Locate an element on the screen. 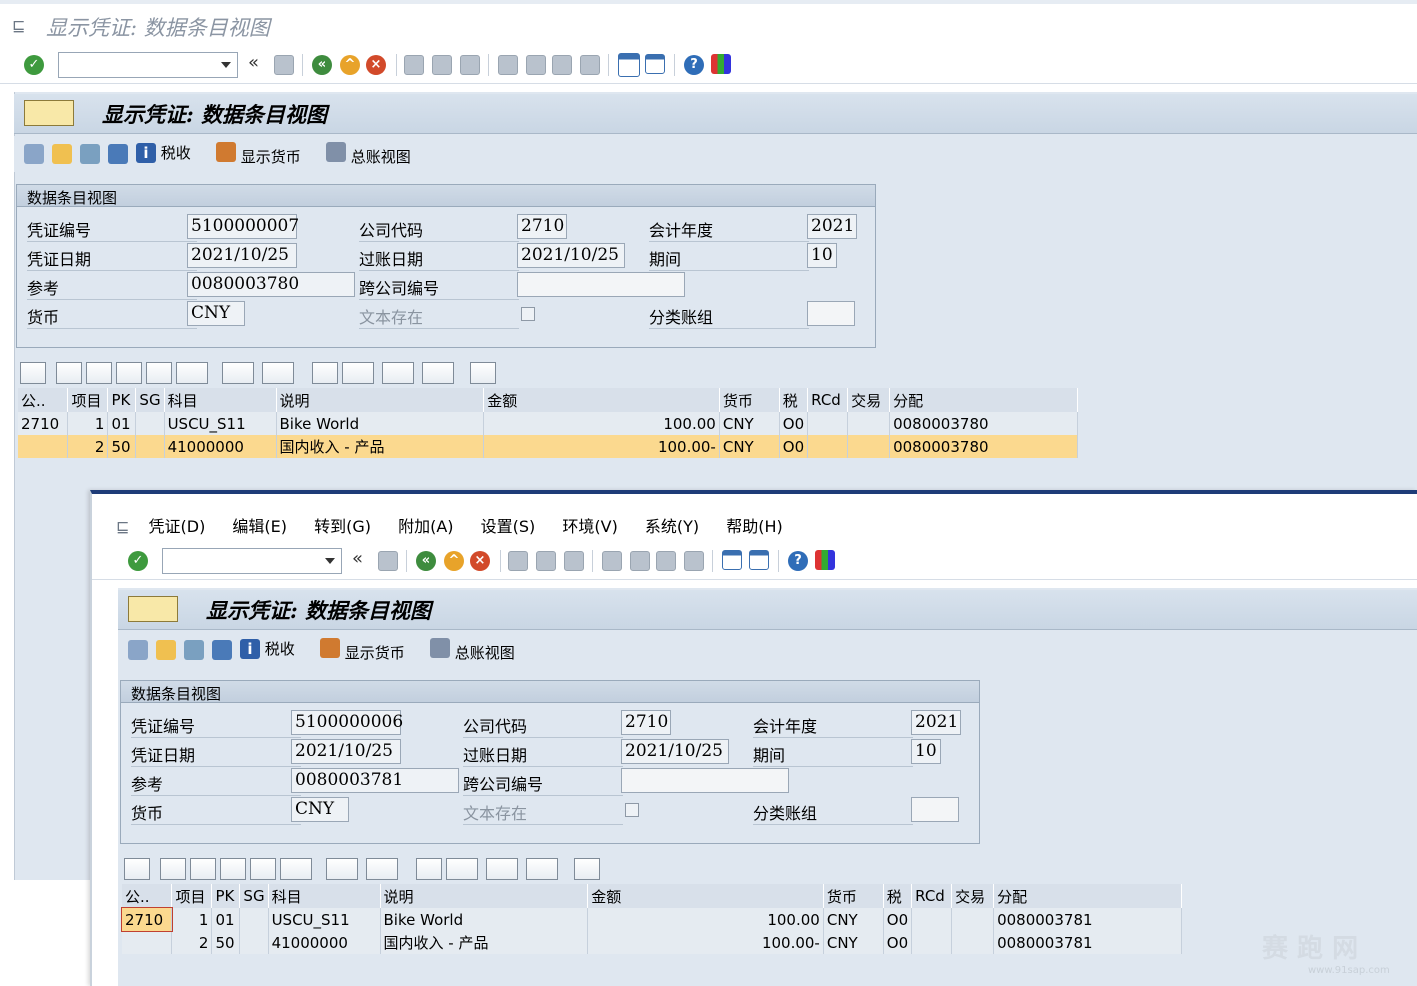 The width and height of the screenshot is (1417, 986). cell-item: 2 is located at coordinates (192, 942).